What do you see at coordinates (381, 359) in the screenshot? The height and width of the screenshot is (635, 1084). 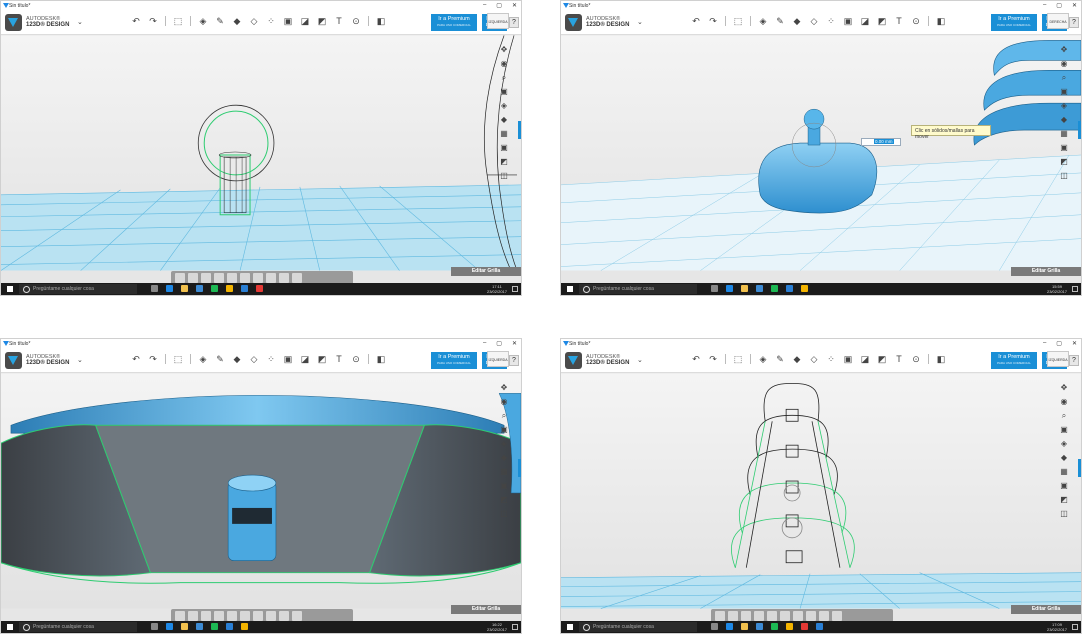 I see `material-icon: ◧` at bounding box center [381, 359].